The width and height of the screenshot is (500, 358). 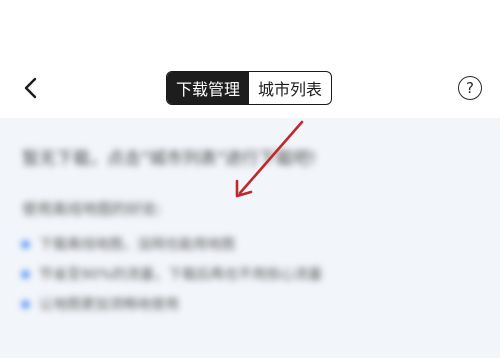 I want to click on chevron-left-icon, so click(x=30, y=88).